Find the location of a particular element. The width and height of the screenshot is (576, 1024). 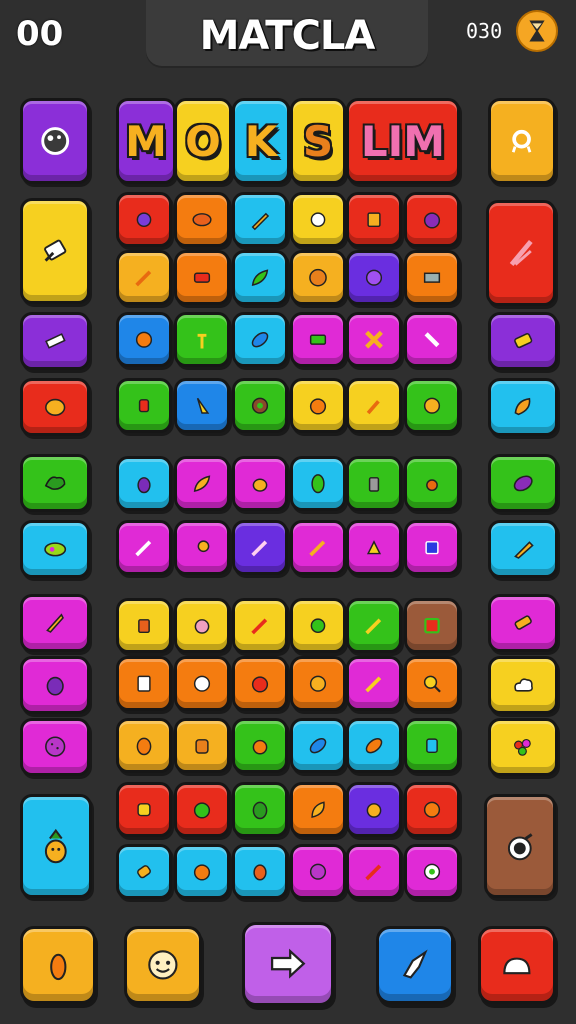

side-tile-orange is located at coordinates (55, 407).